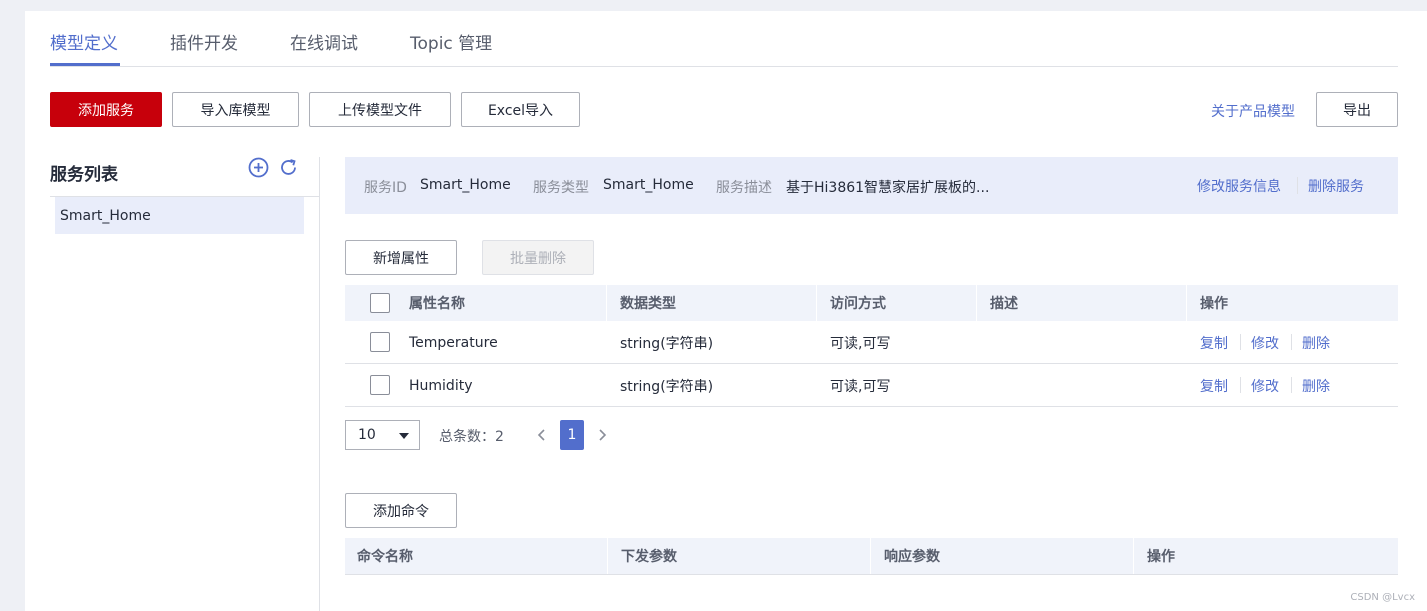 This screenshot has width=1427, height=611. I want to click on active-tab-indicator, so click(85, 64).